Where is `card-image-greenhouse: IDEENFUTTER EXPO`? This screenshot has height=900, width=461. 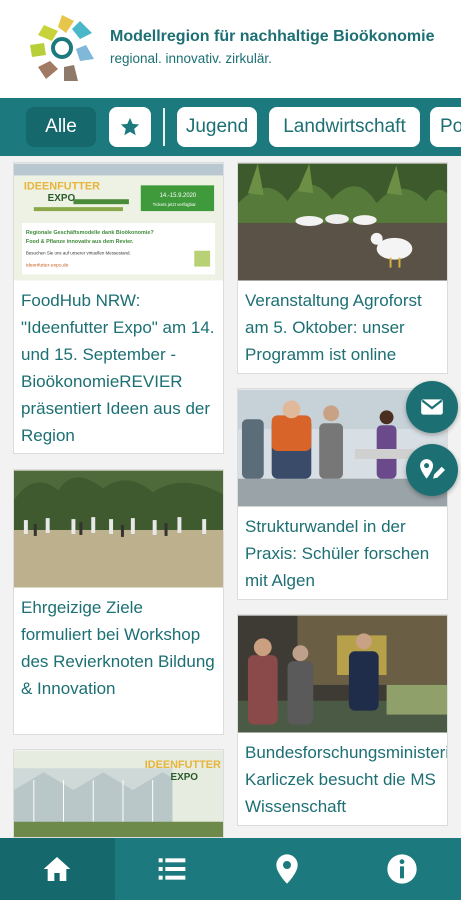 card-image-greenhouse: IDEENFUTTER EXPO is located at coordinates (118, 793).